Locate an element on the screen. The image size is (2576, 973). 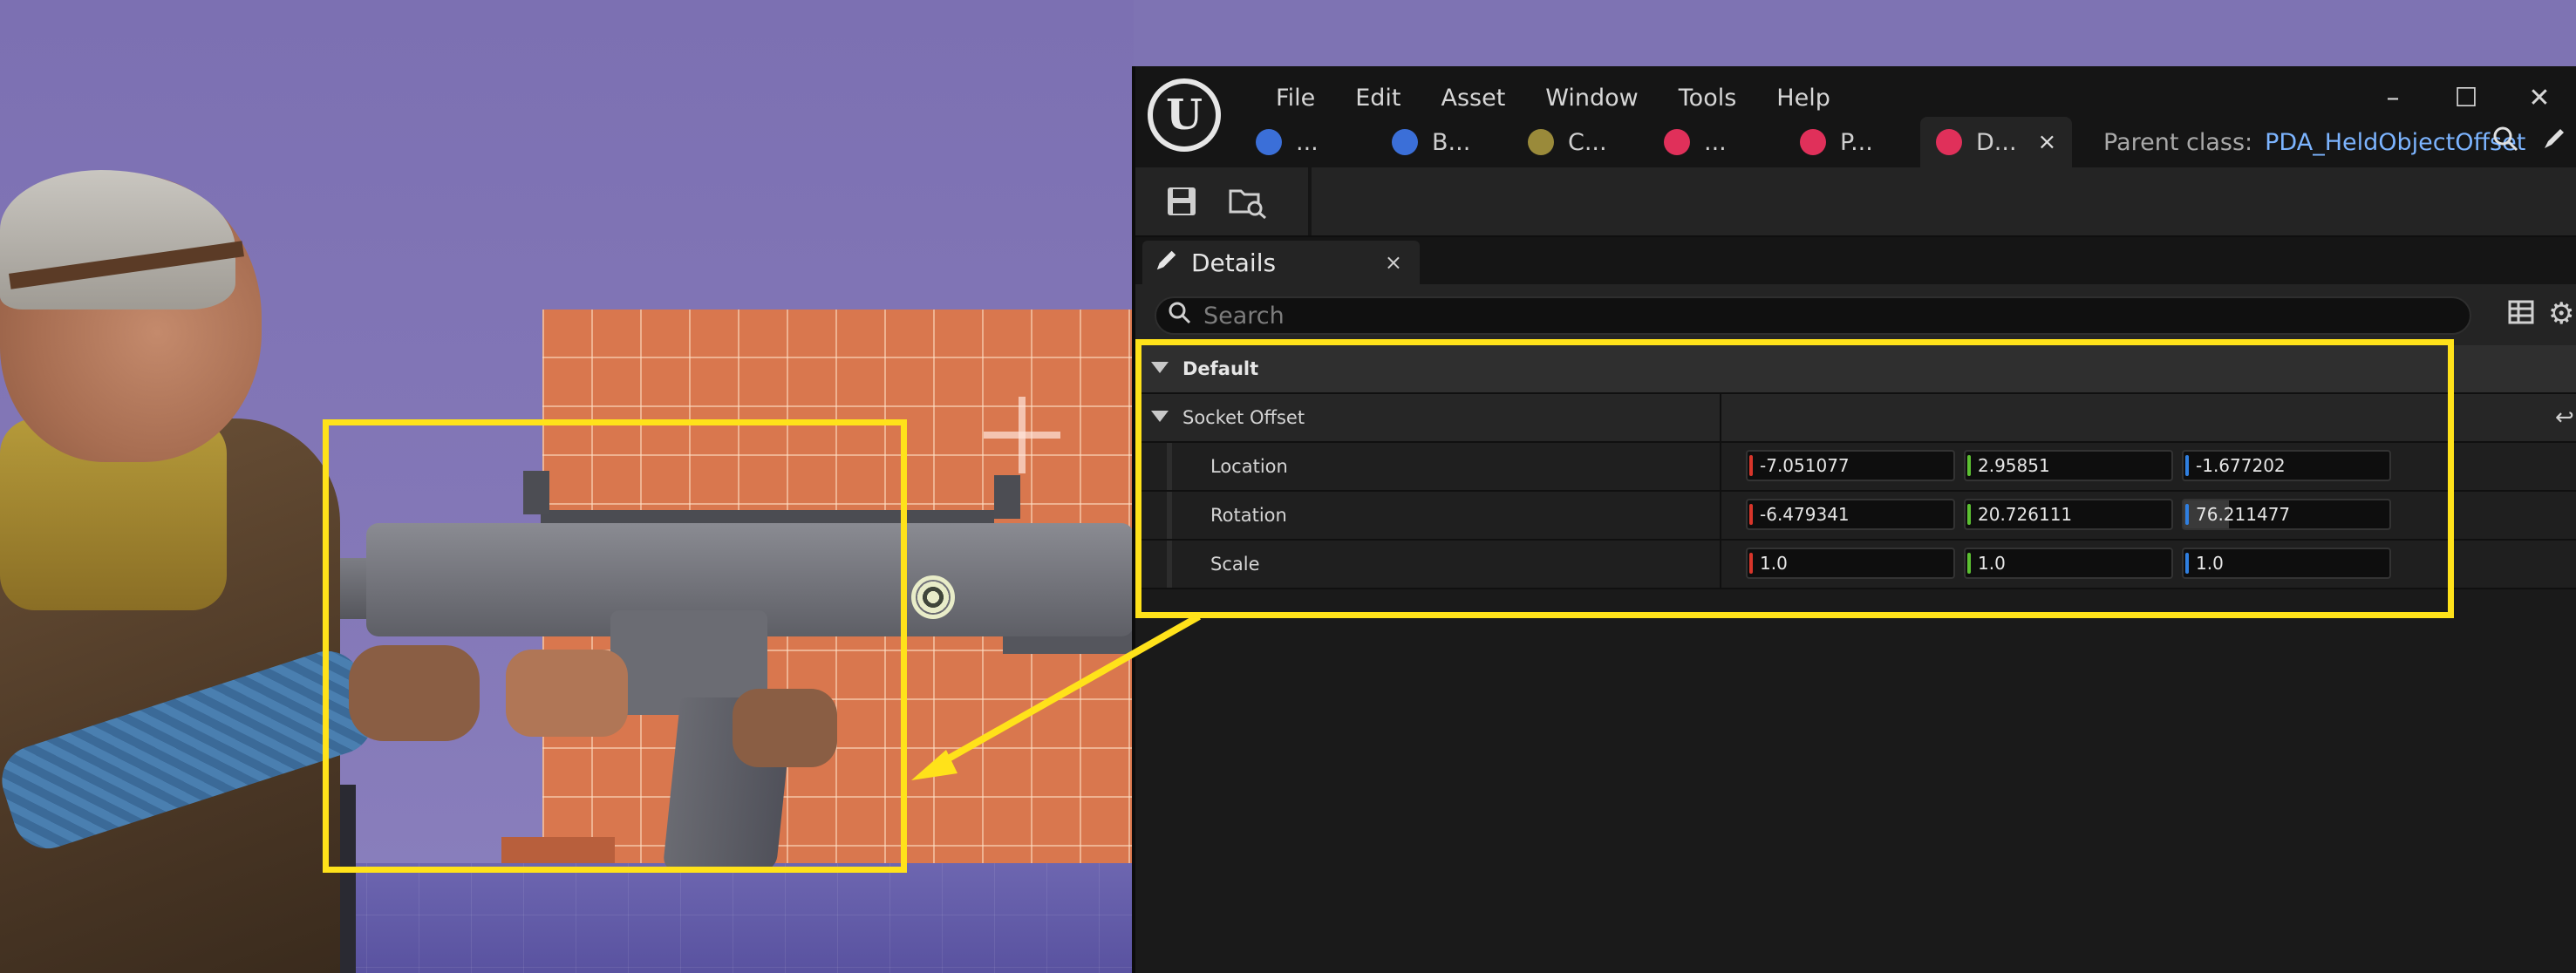
toolbar is located at coordinates (1856, 202).